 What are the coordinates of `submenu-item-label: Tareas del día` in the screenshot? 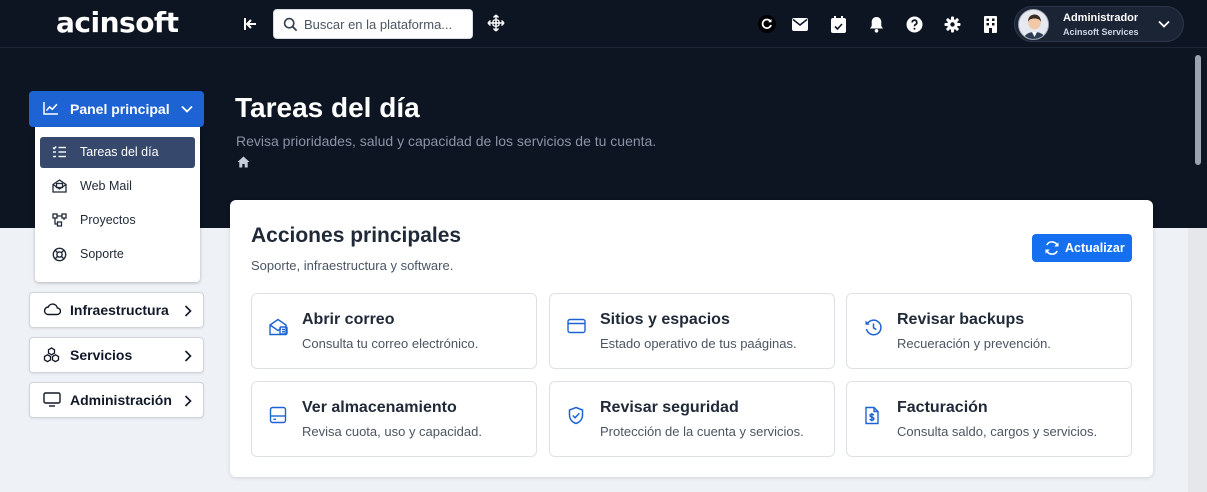 It's located at (119, 152).